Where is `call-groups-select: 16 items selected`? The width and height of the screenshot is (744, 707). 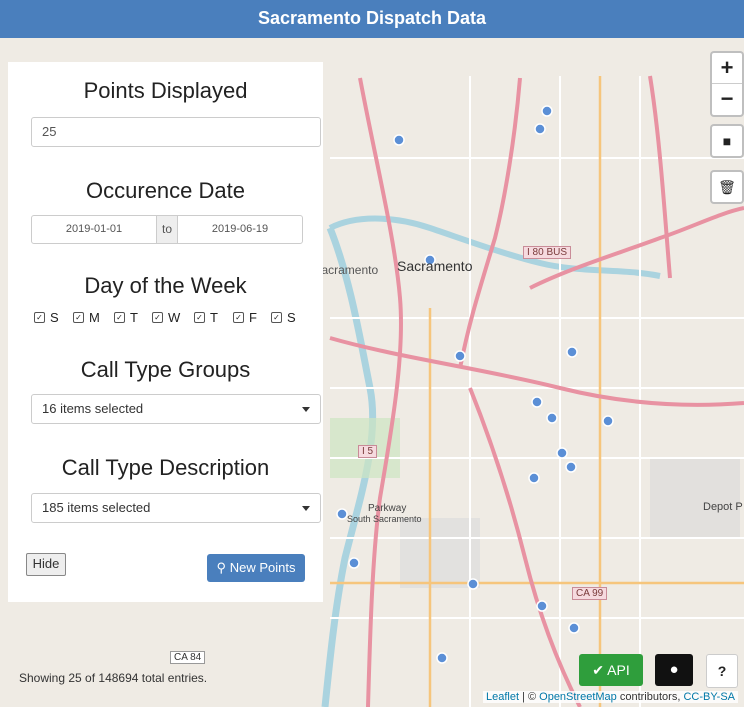
call-groups-select: 16 items selected is located at coordinates (176, 409).